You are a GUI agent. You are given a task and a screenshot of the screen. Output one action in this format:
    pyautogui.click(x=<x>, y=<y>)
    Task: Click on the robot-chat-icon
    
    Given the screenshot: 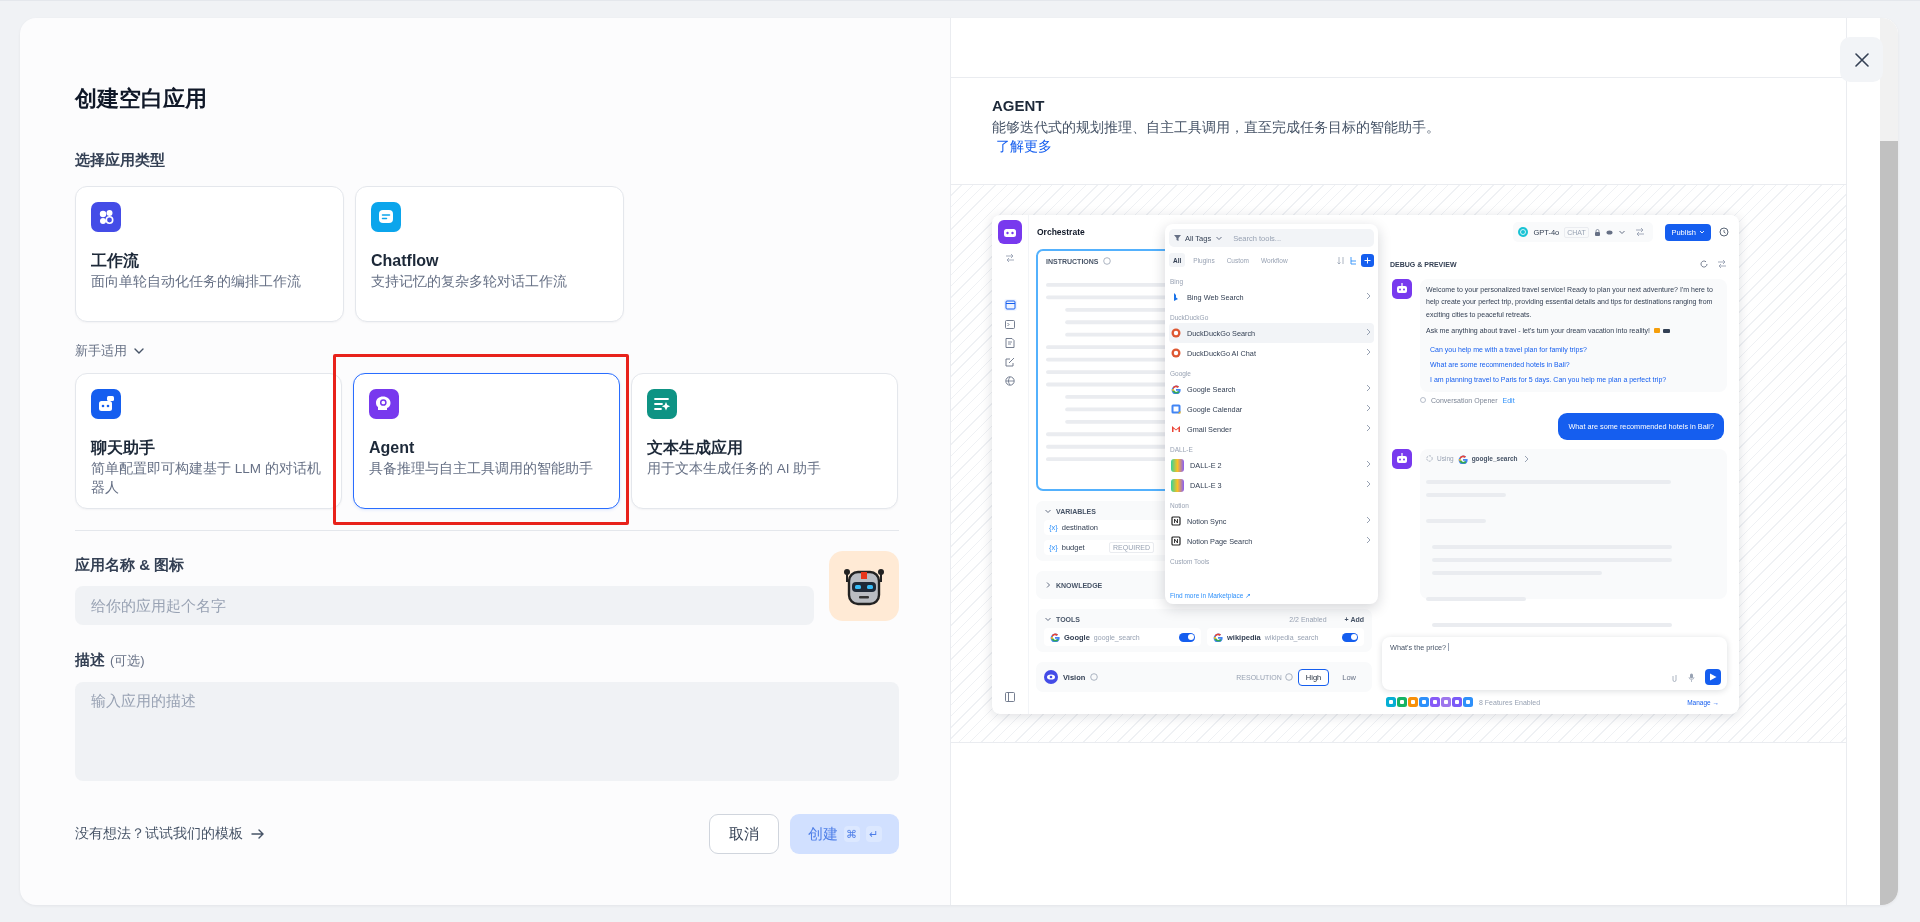 What is the action you would take?
    pyautogui.click(x=106, y=404)
    